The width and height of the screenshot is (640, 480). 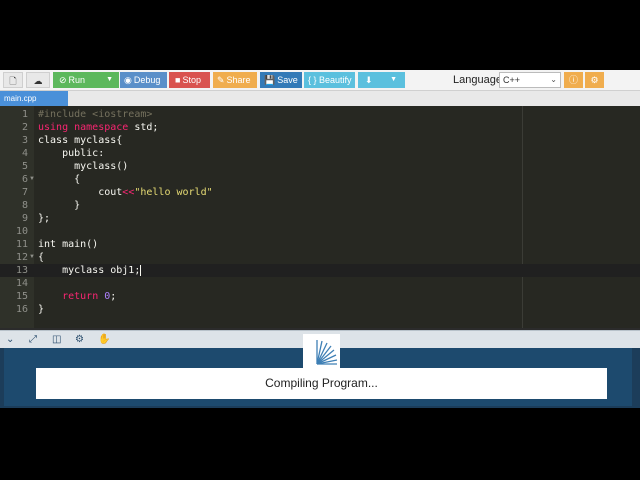 What do you see at coordinates (329, 80) in the screenshot?
I see `beautify-button: { } Beautify` at bounding box center [329, 80].